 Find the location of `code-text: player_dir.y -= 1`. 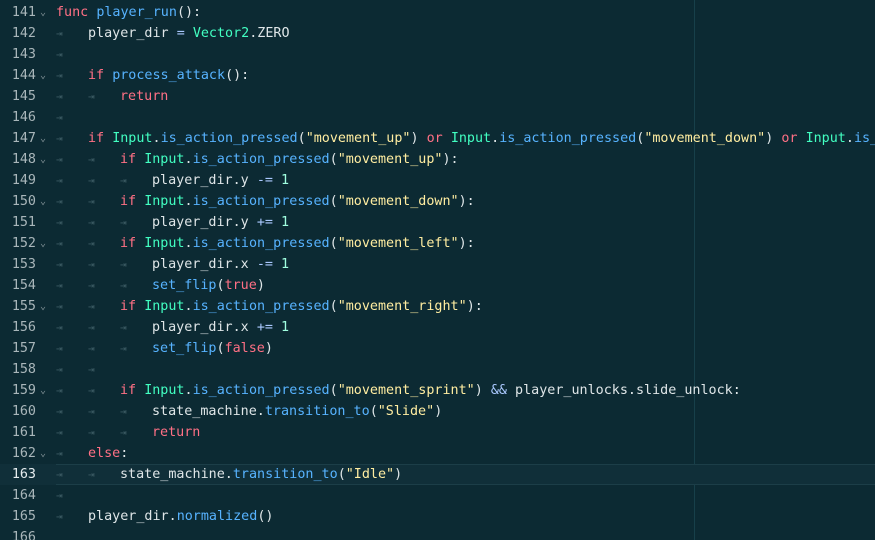

code-text: player_dir.y -= 1 is located at coordinates (220, 180).